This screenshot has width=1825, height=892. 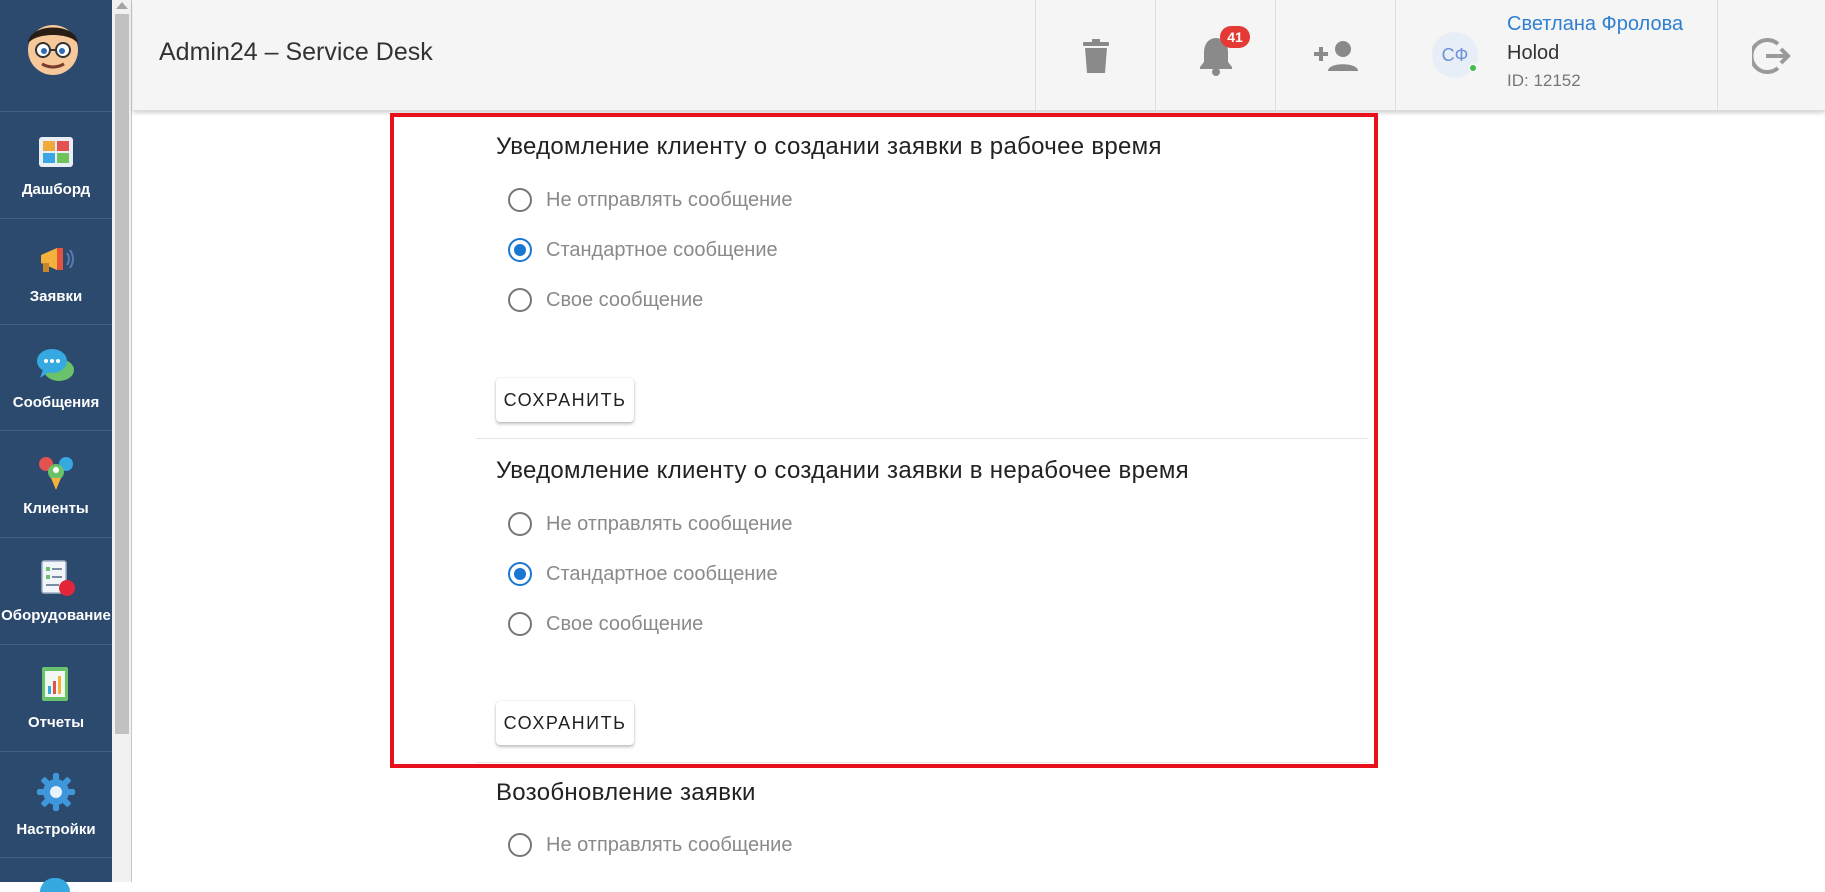 What do you see at coordinates (56, 722) in the screenshot?
I see `sidebar-item-label: Отчеты` at bounding box center [56, 722].